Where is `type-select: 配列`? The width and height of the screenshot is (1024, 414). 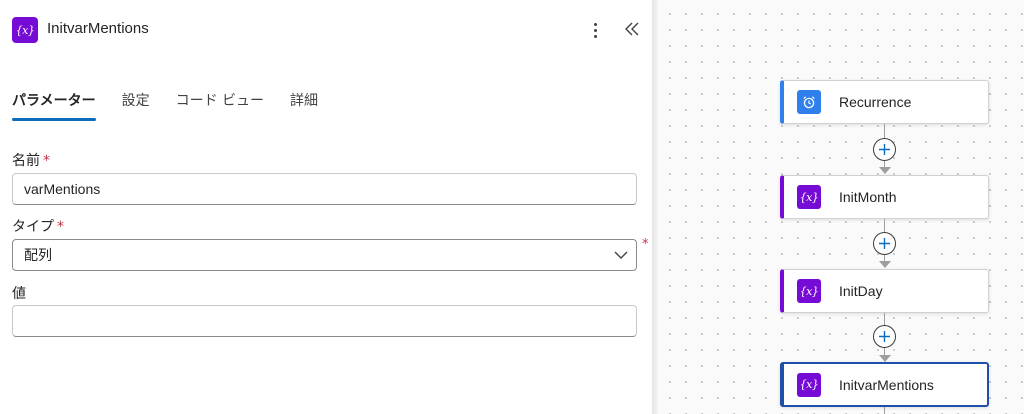 type-select: 配列 is located at coordinates (324, 255).